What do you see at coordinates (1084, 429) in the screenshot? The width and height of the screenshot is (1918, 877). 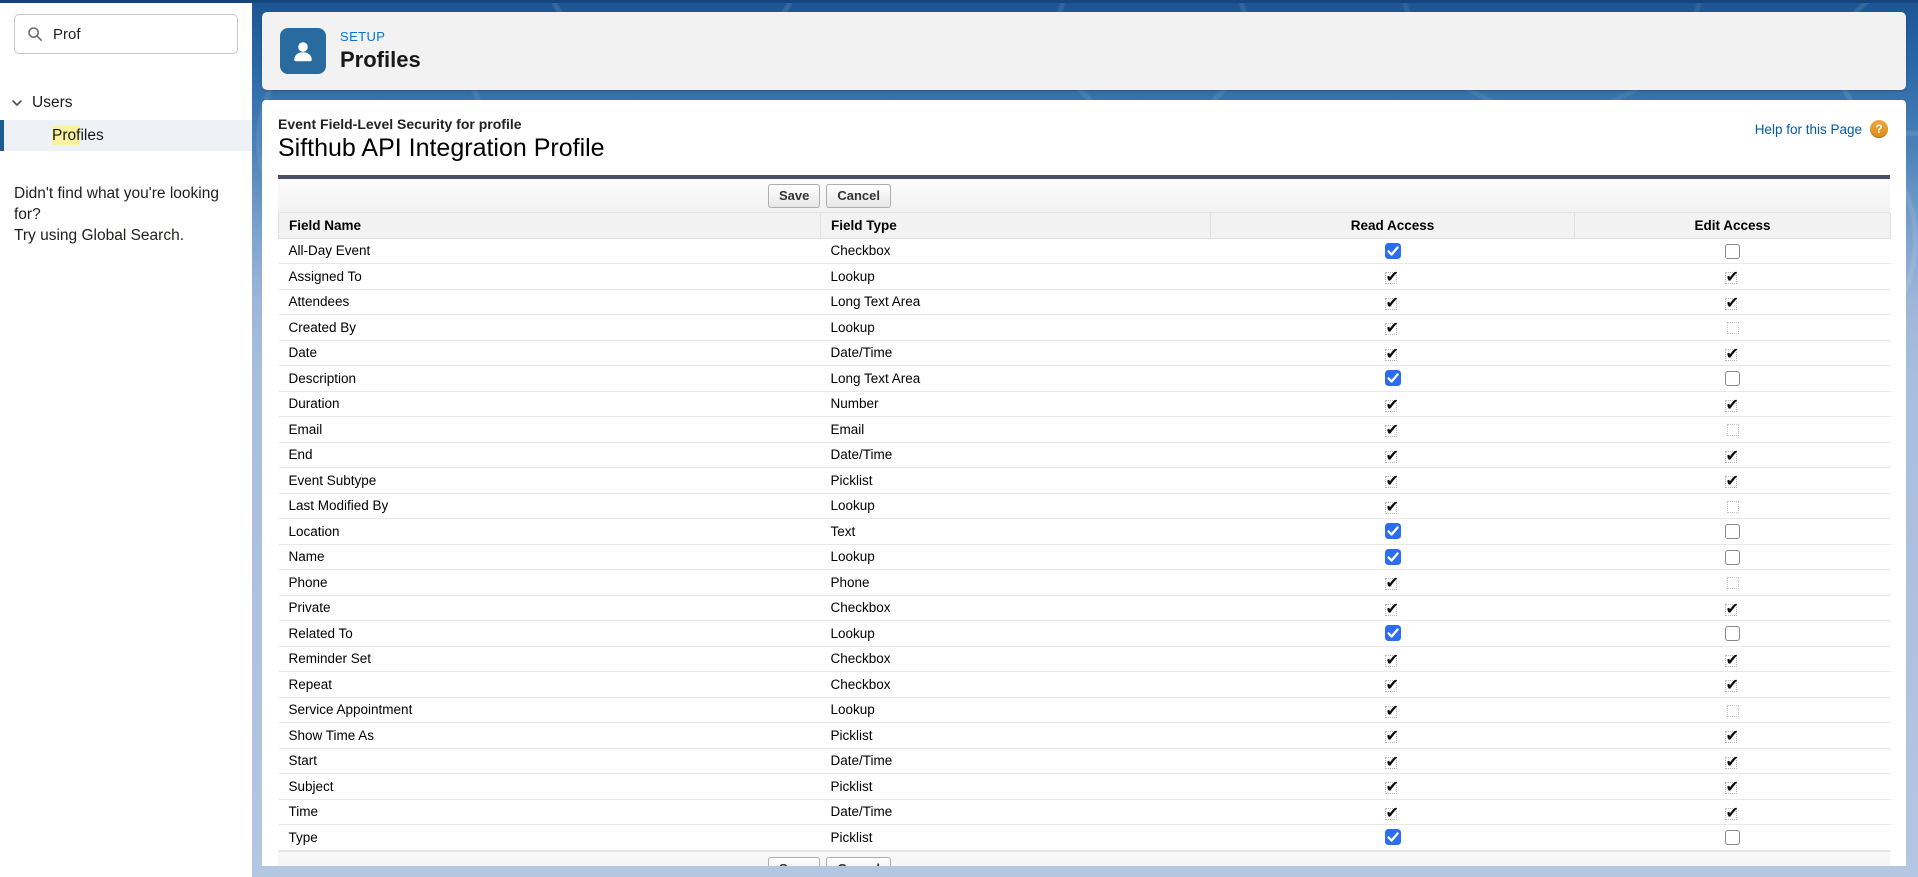 I see `table-row: Email Email ✔` at bounding box center [1084, 429].